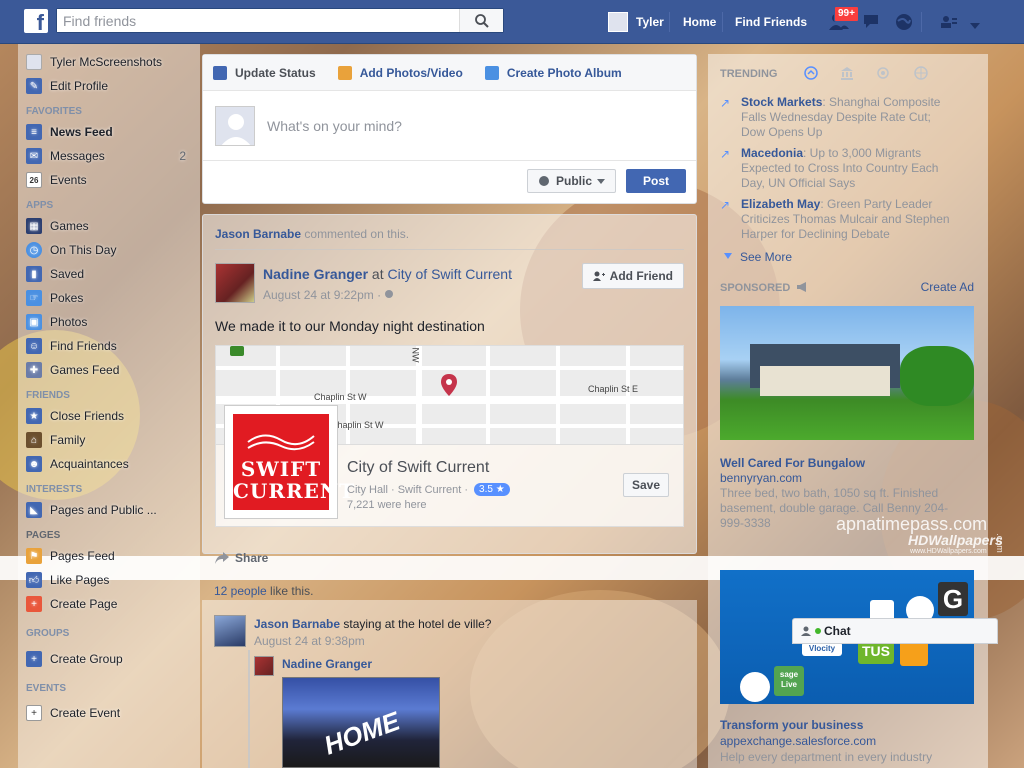  What do you see at coordinates (315, 274) in the screenshot?
I see `author-name-link: Nadine Granger` at bounding box center [315, 274].